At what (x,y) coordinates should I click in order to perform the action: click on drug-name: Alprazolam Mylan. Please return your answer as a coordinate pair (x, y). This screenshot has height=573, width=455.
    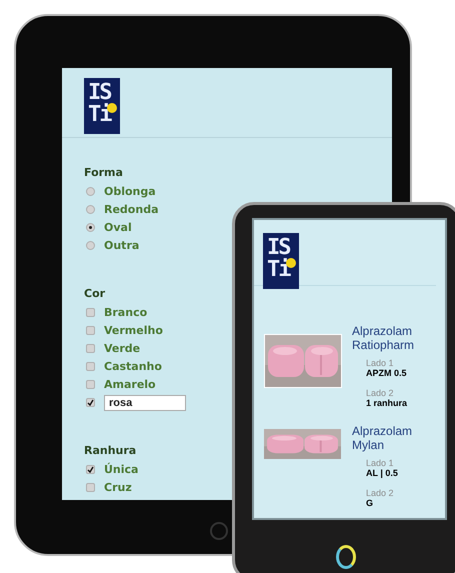
    Looking at the image, I should click on (387, 438).